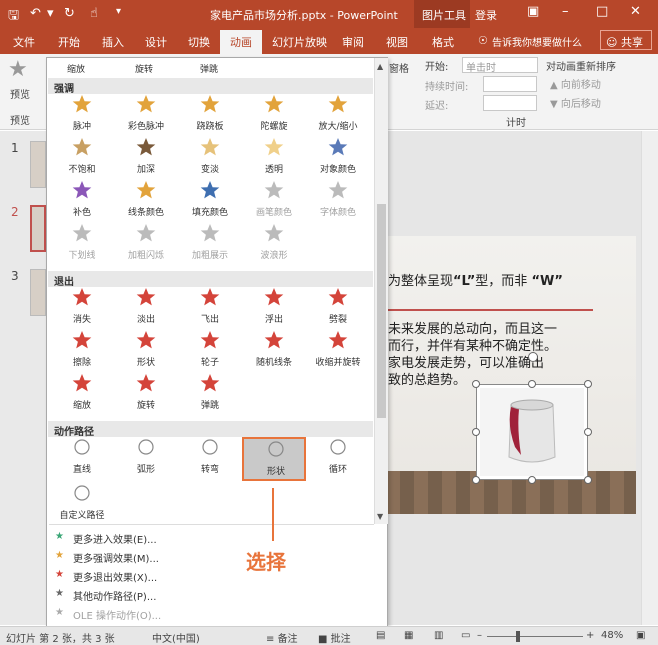  Describe the element at coordinates (199, 42) in the screenshot. I see `tab-transitions: 切换` at that location.